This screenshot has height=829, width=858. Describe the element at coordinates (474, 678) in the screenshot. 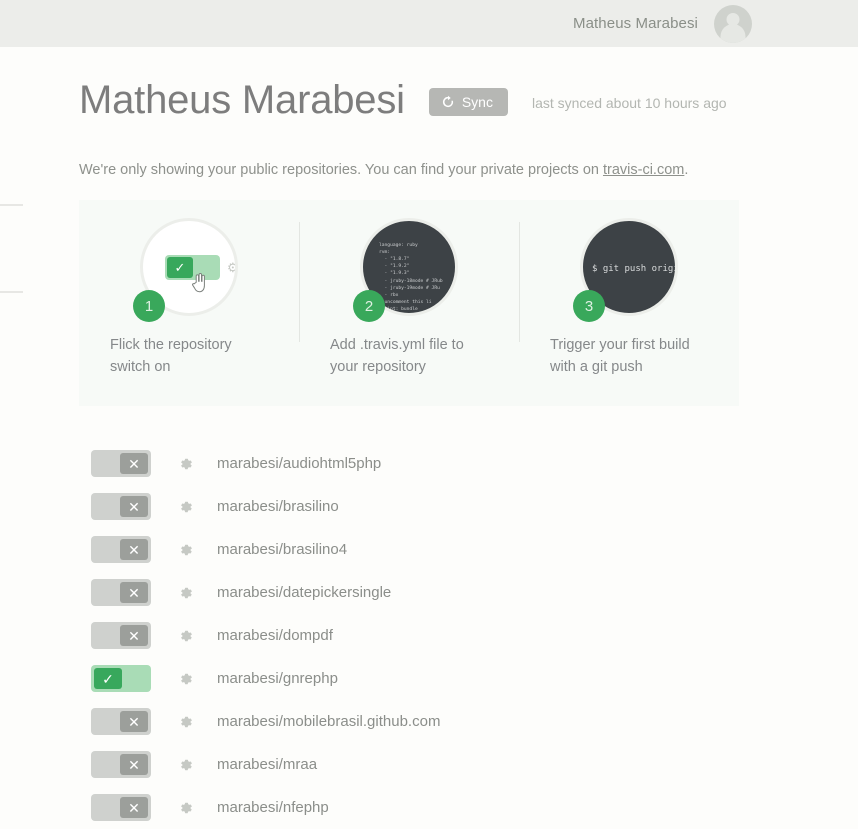

I see `repository-row: ✓ marabesi/gnrephp` at that location.